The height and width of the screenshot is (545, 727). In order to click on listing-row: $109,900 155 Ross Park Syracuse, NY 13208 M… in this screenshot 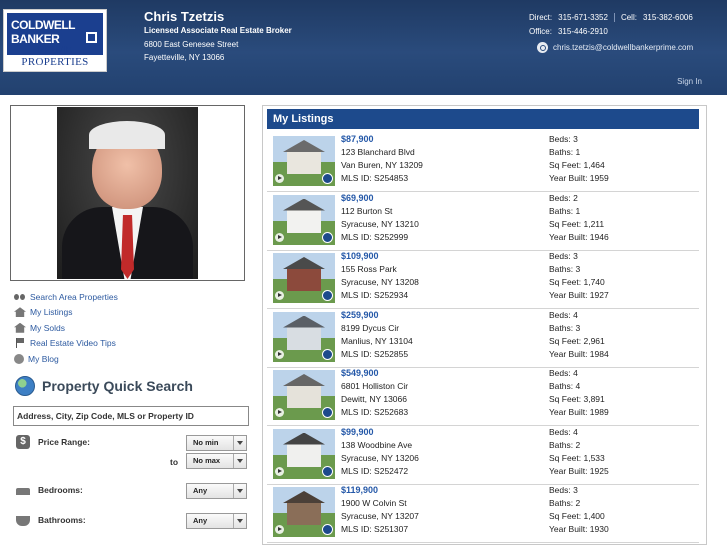, I will do `click(483, 280)`.